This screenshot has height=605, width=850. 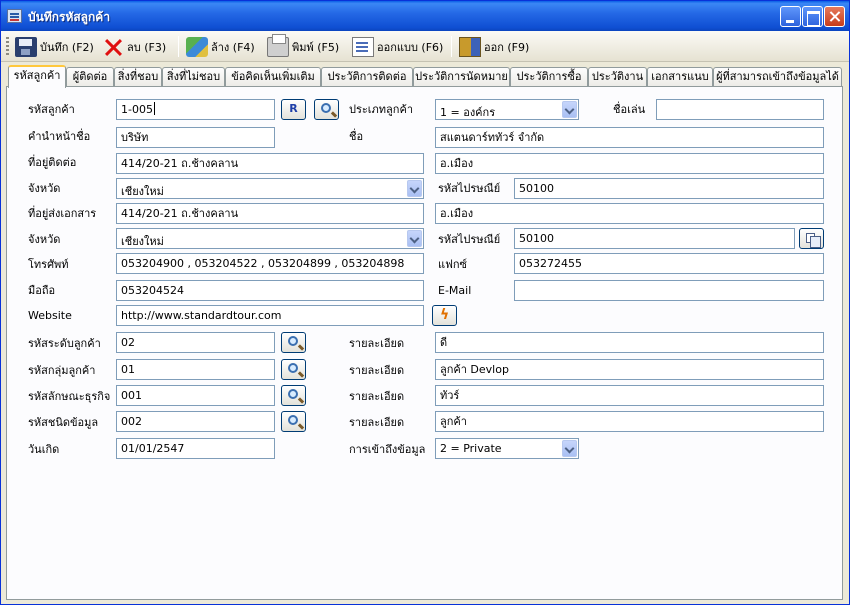 I want to click on group-detail-label: รายละเอียด, so click(x=377, y=370).